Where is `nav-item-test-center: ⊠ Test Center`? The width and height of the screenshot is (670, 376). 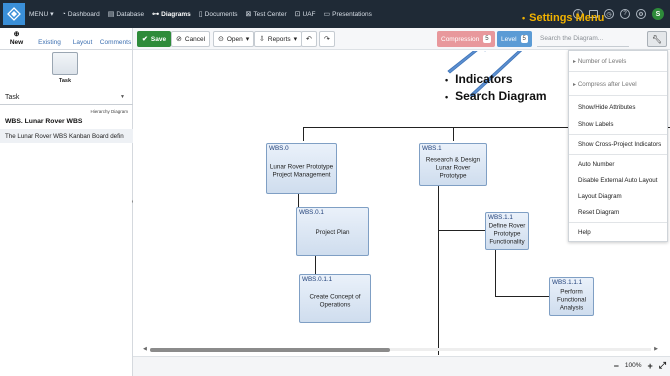
nav-item-test-center: ⊠ Test Center is located at coordinates (266, 14).